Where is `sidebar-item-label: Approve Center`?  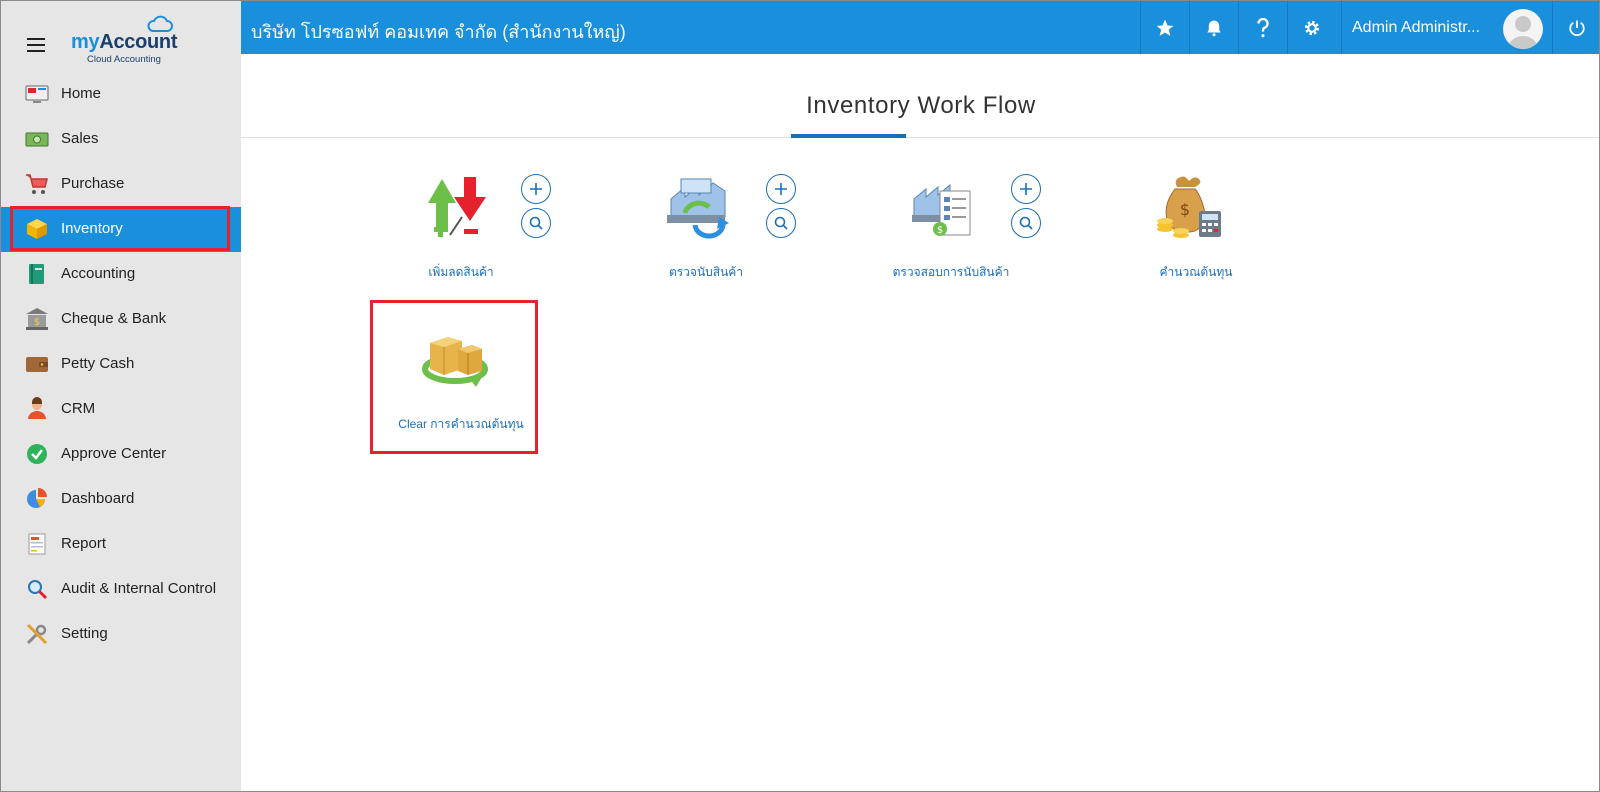
sidebar-item-label: Approve Center is located at coordinates (114, 453).